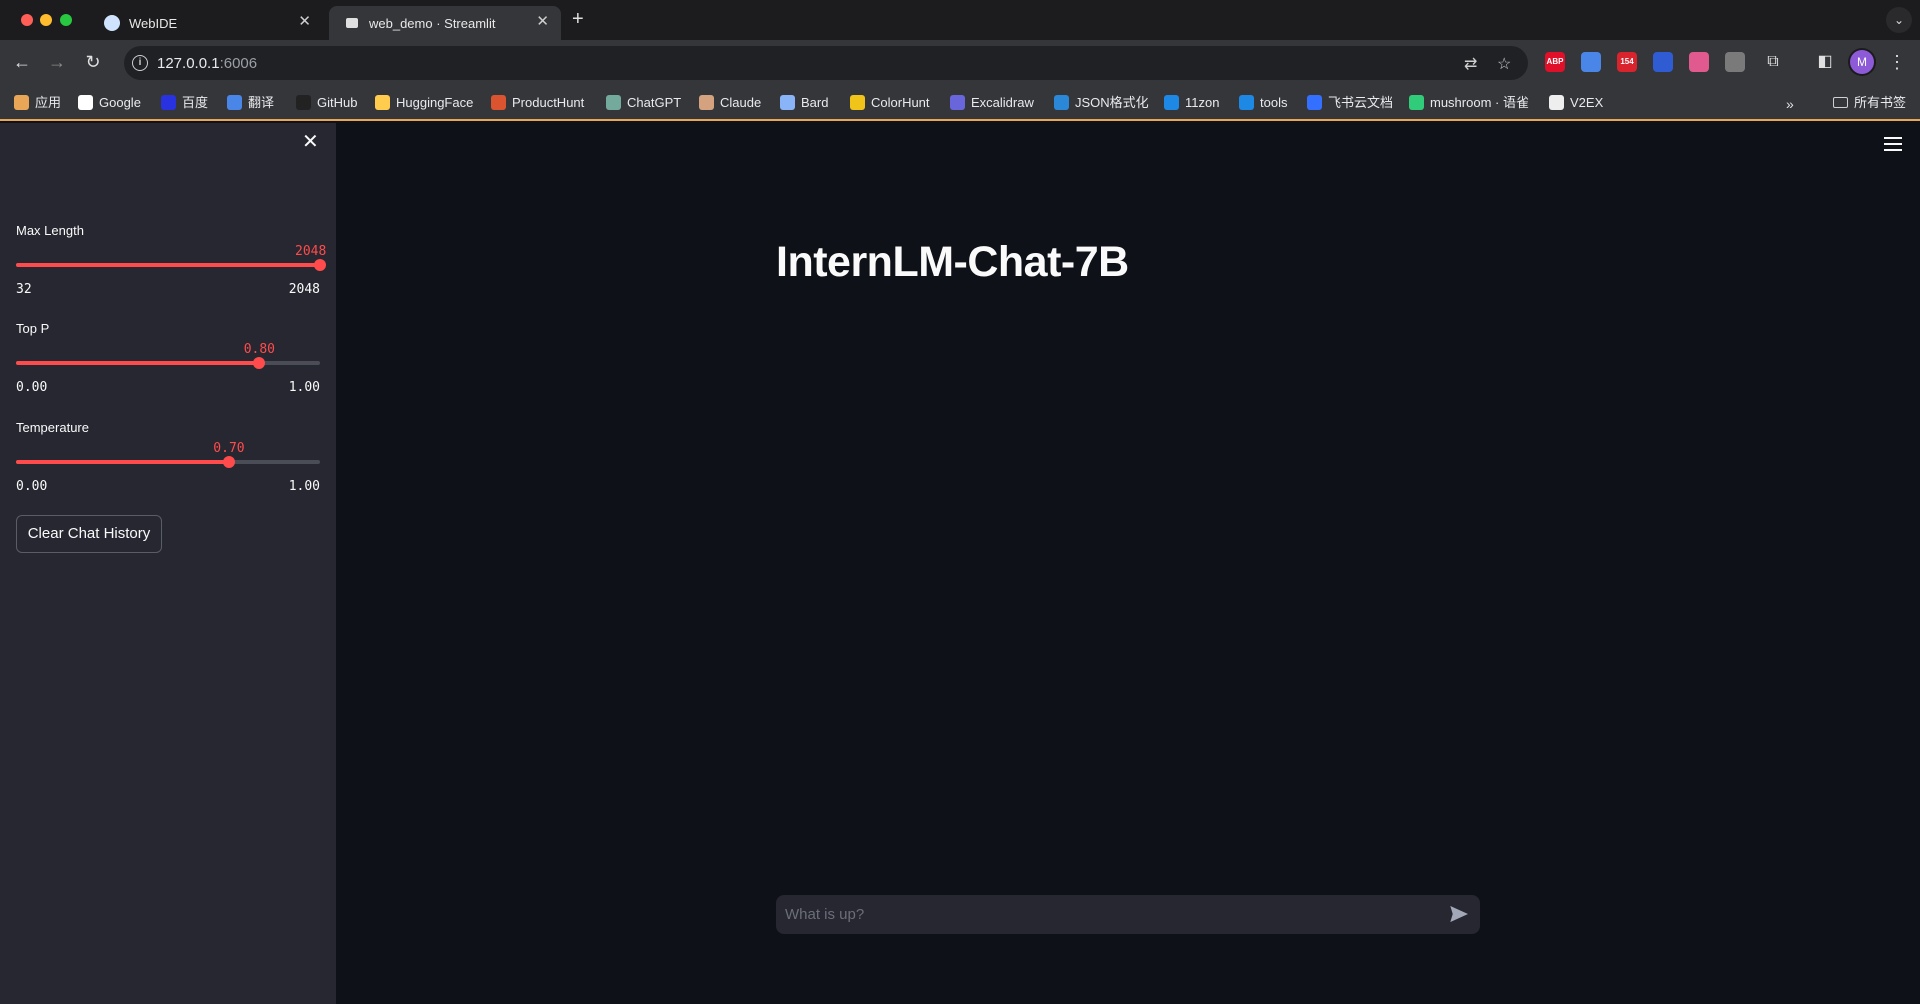 Image resolution: width=1920 pixels, height=1004 pixels. What do you see at coordinates (24, 289) in the screenshot?
I see `max-length-min: 32` at bounding box center [24, 289].